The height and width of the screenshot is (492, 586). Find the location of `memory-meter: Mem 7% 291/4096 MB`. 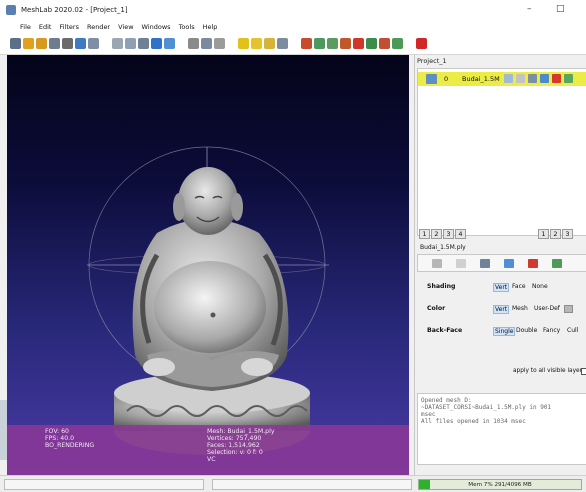

memory-meter: Mem 7% 291/4096 MB is located at coordinates (500, 484).